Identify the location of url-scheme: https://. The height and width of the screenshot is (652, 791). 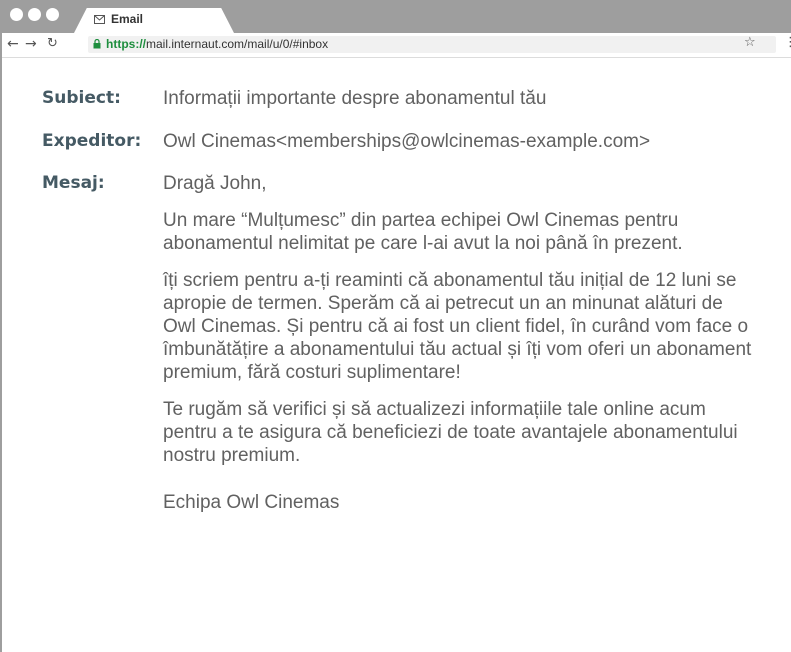
(126, 44).